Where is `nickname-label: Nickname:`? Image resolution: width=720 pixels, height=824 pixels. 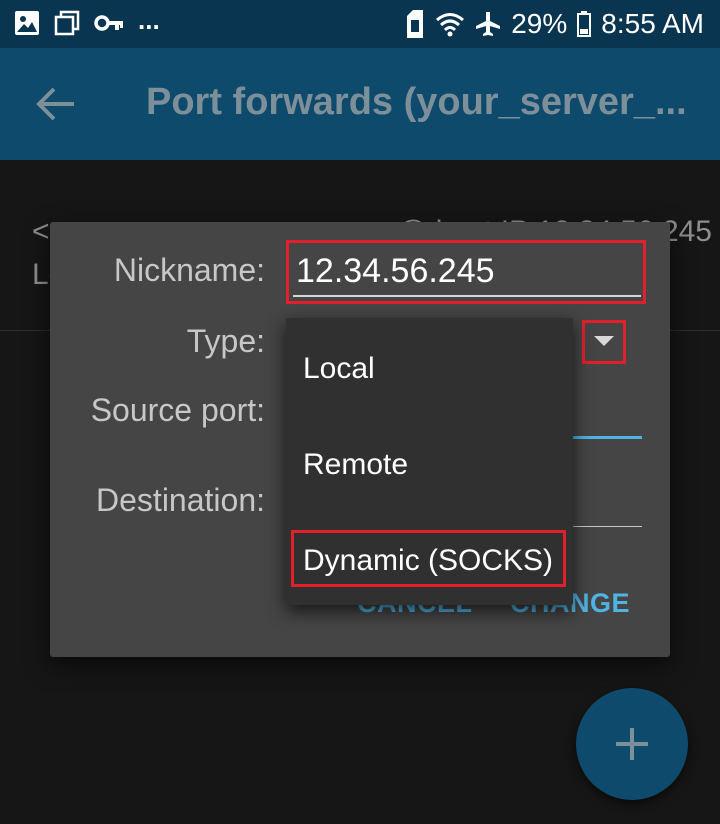 nickname-label: Nickname: is located at coordinates (189, 270).